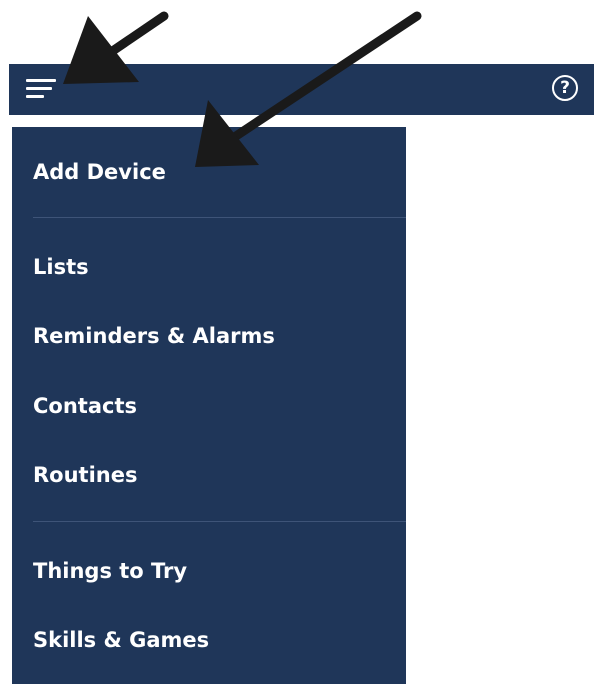 This screenshot has height=684, width=598. What do you see at coordinates (85, 406) in the screenshot?
I see `menu-item-contacts: Contacts` at bounding box center [85, 406].